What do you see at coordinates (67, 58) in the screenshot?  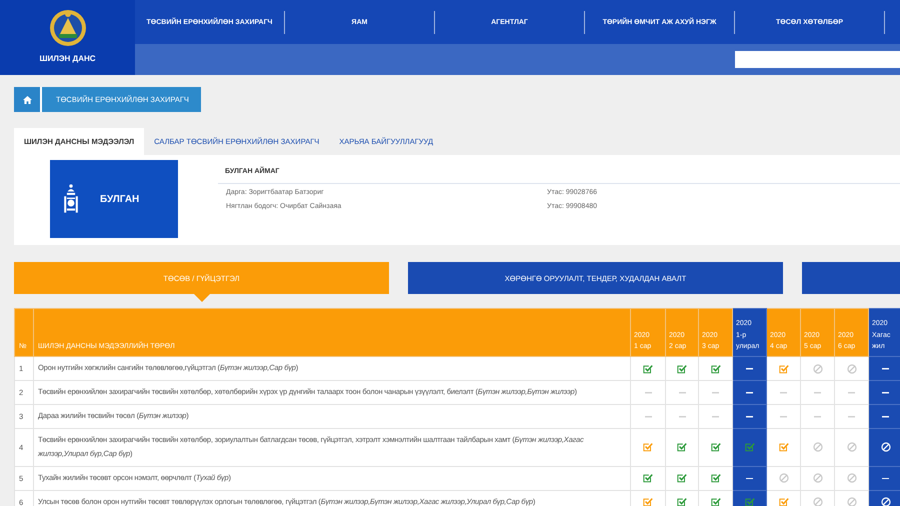 I see `site-logo-text: ШИЛЭН ДАНС` at bounding box center [67, 58].